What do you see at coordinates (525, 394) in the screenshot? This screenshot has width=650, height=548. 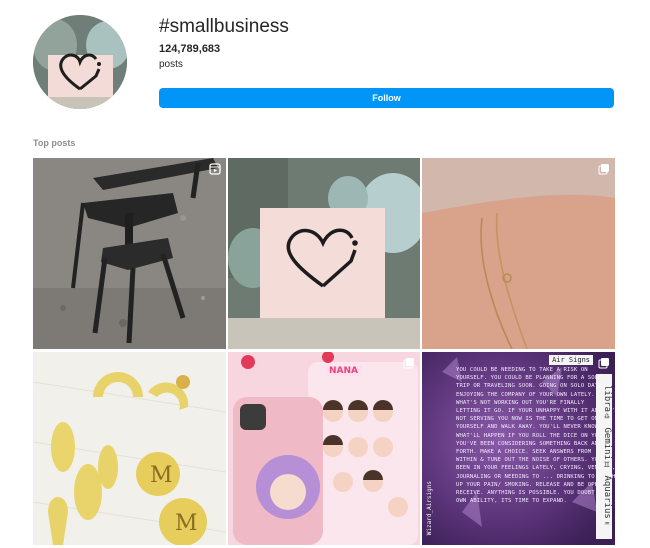 I see `reading-line: enjoying the company of your own lately.` at bounding box center [525, 394].